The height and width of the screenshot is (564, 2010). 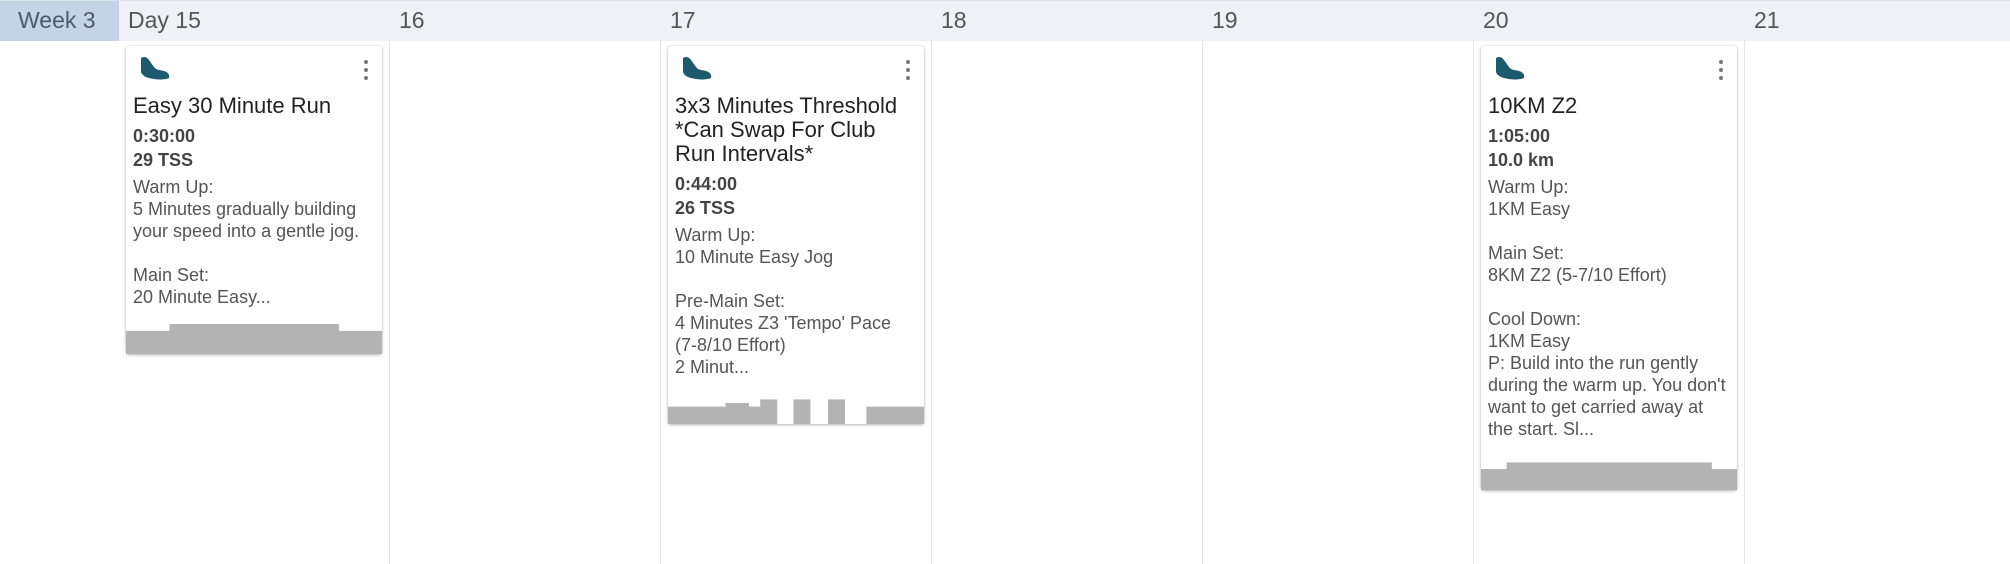 What do you see at coordinates (1225, 20) in the screenshot?
I see `day-header-19: 19` at bounding box center [1225, 20].